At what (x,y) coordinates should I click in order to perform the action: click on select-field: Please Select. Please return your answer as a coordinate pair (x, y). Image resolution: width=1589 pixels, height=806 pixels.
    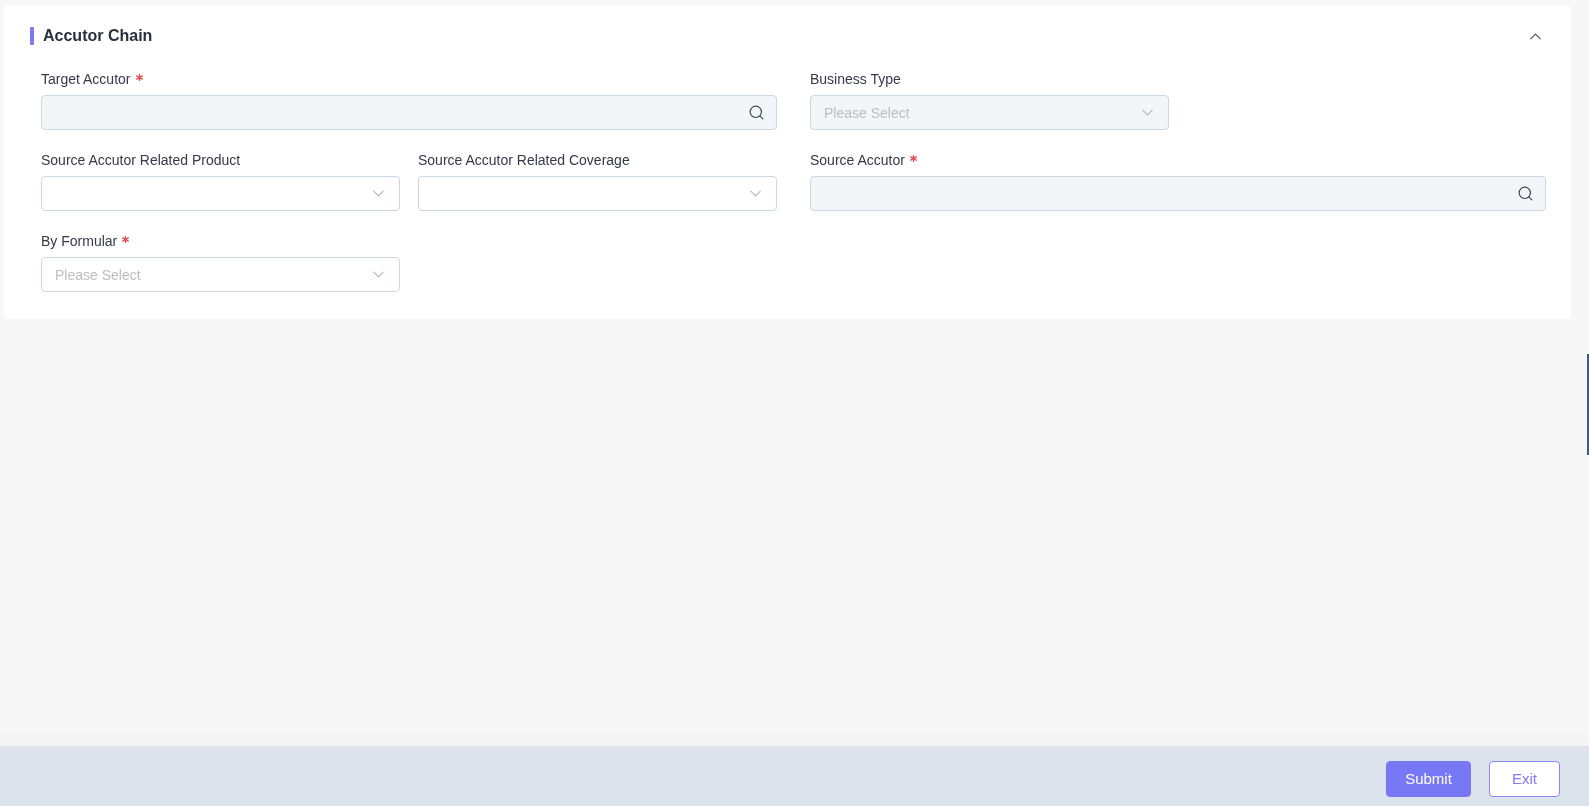
    Looking at the image, I should click on (220, 274).